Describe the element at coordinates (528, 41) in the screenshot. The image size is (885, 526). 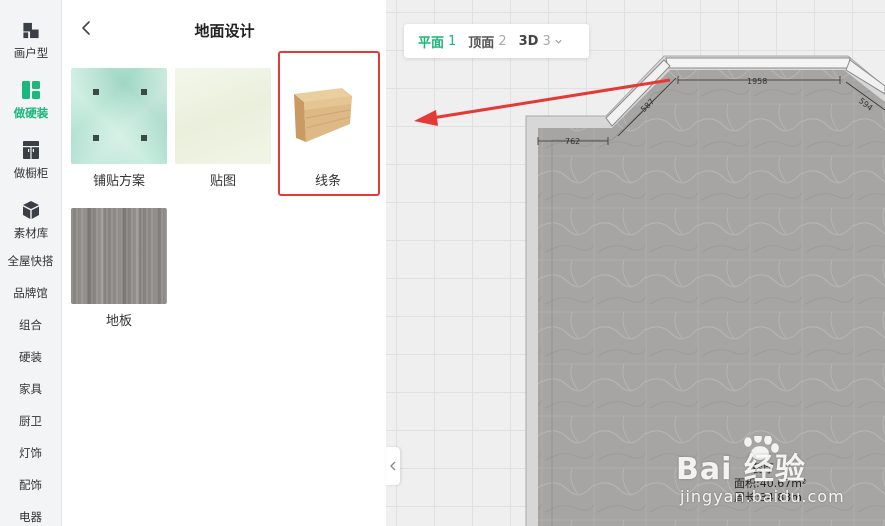
I see `tab-label: 3D` at that location.